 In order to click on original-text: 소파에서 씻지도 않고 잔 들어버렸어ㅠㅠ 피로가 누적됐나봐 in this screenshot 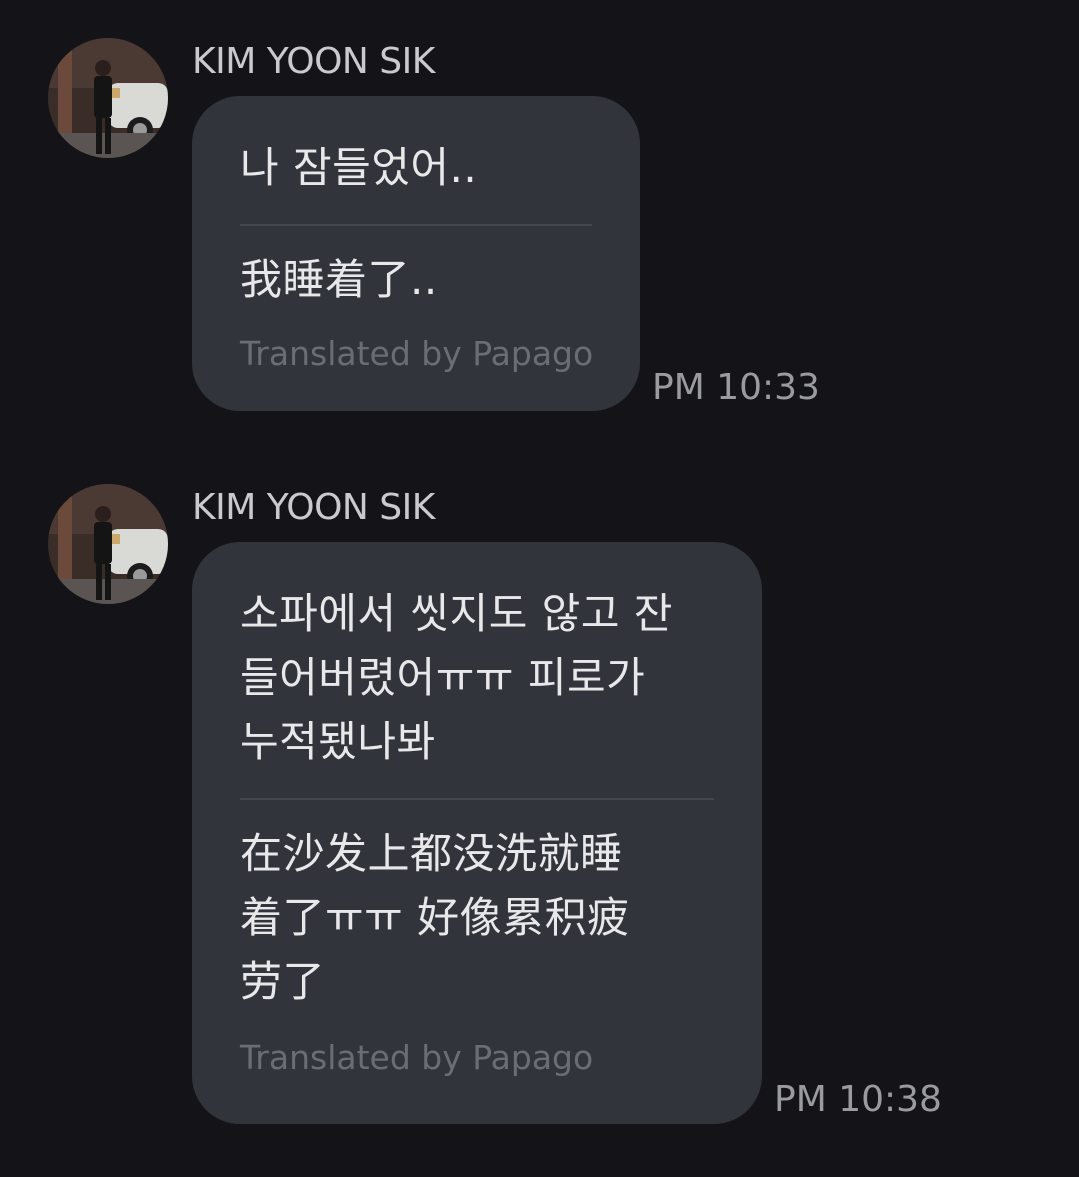, I will do `click(456, 677)`.